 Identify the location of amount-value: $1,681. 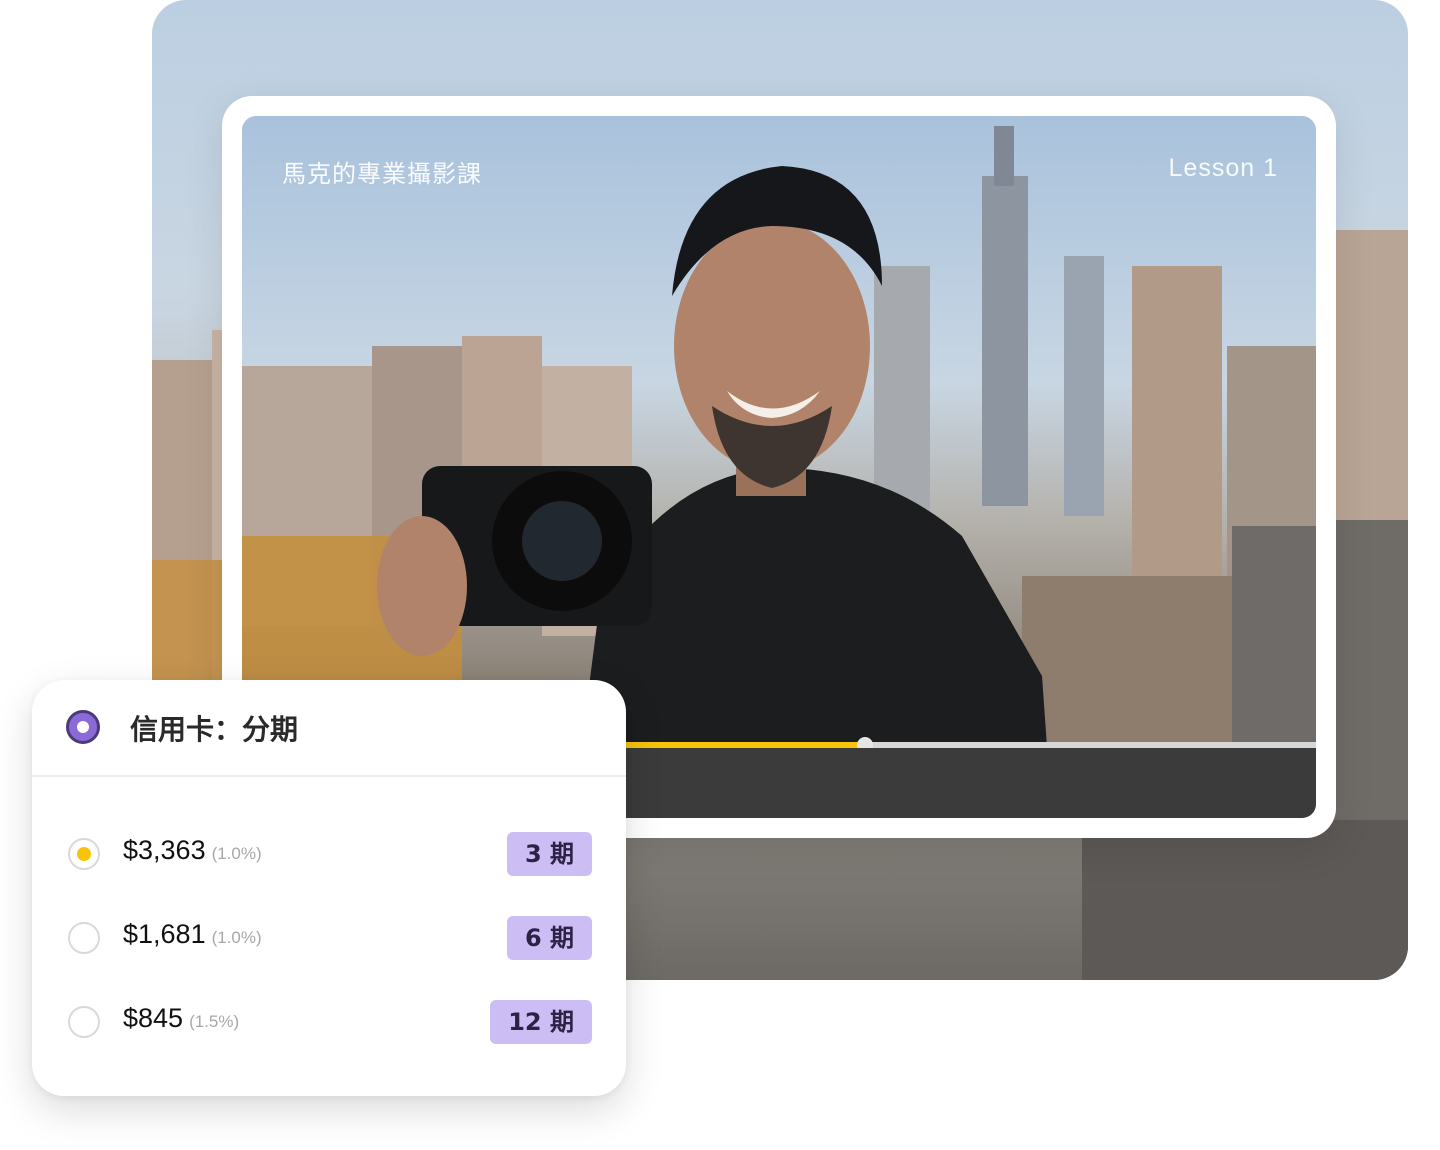
(164, 934).